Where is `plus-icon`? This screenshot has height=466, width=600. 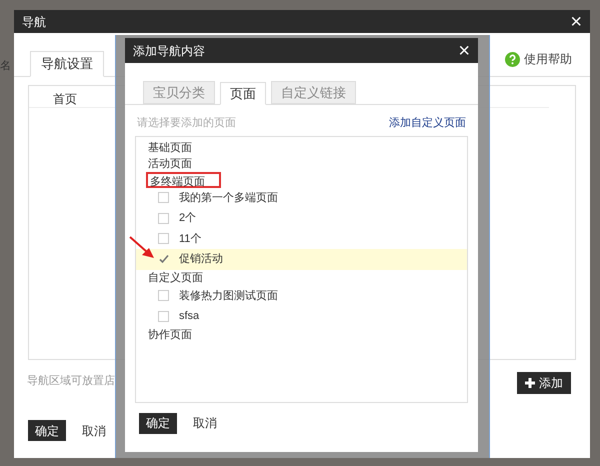
plus-icon is located at coordinates (530, 383).